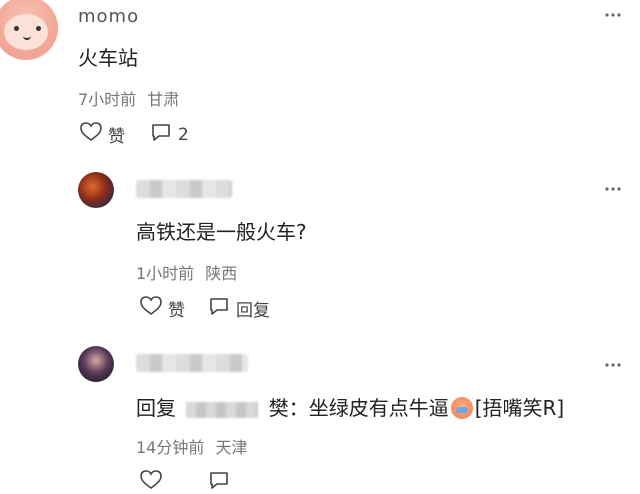 This screenshot has width=640, height=494. I want to click on comment-time: 7小时前, so click(107, 99).